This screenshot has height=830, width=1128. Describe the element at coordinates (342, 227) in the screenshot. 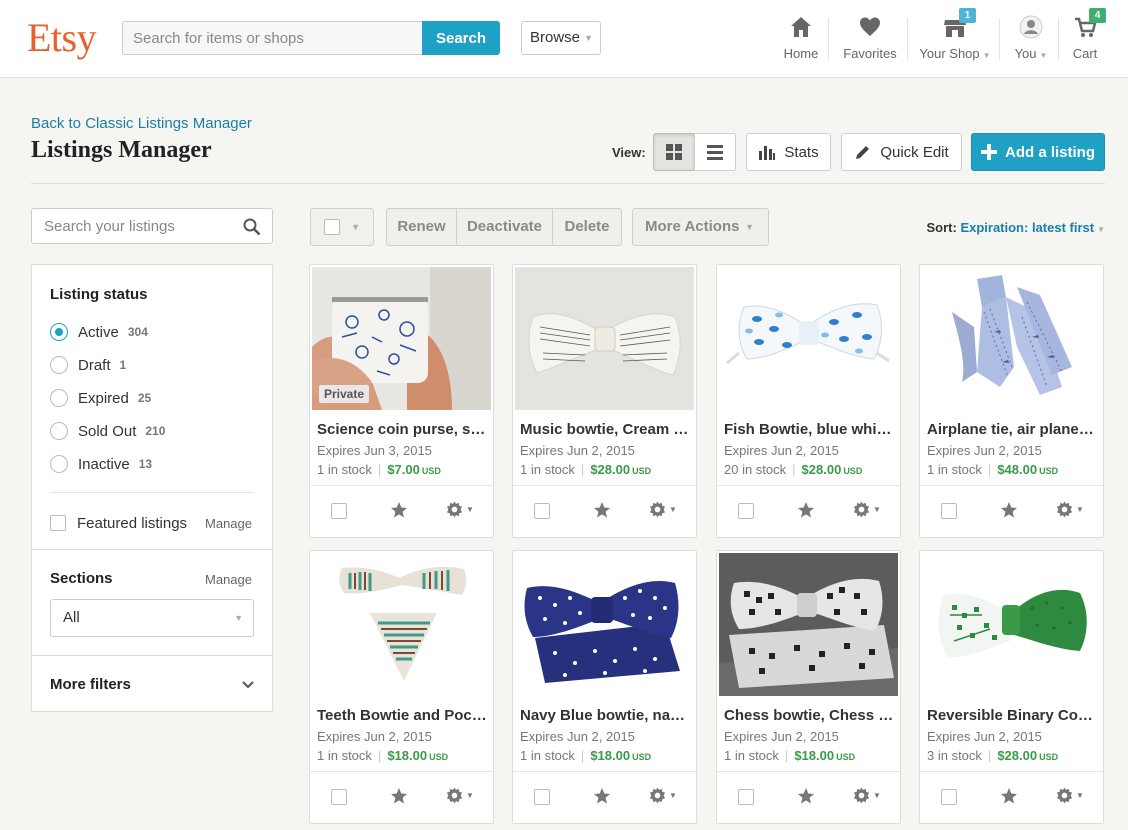

I see `select-all-dropdown: ▼` at that location.